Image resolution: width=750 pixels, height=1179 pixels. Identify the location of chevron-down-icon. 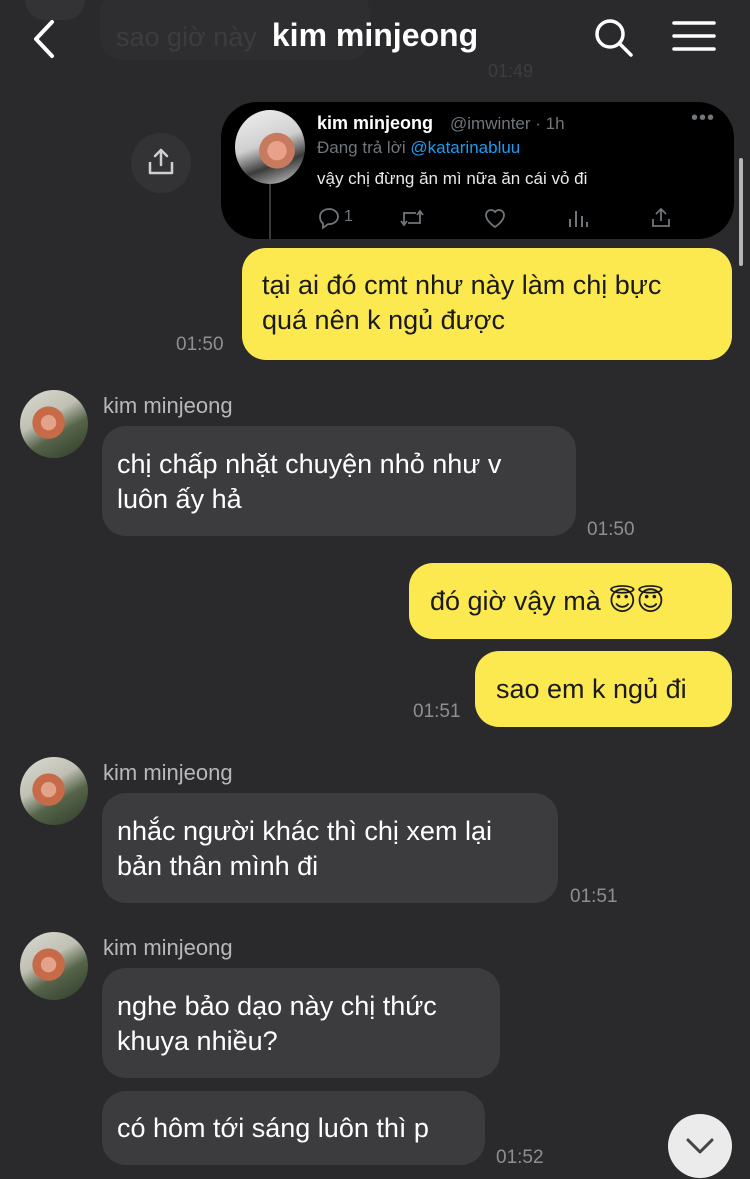
(700, 1146).